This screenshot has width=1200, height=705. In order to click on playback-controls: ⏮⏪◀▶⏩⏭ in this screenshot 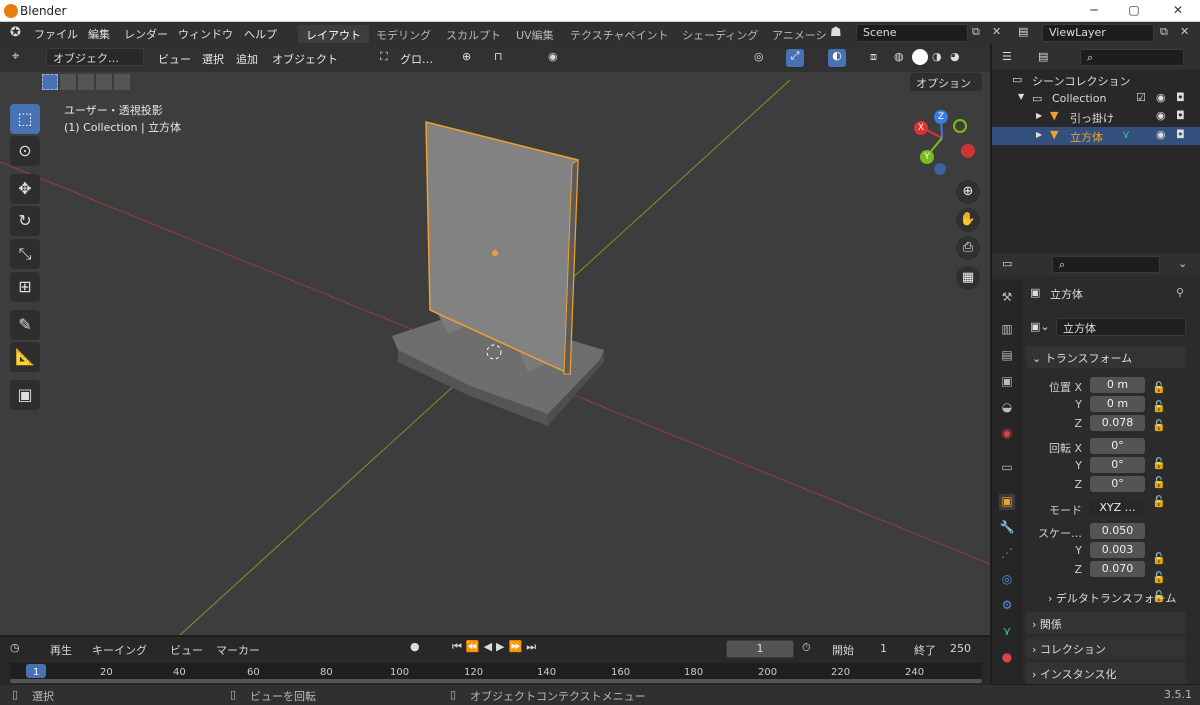, I will do `click(496, 647)`.